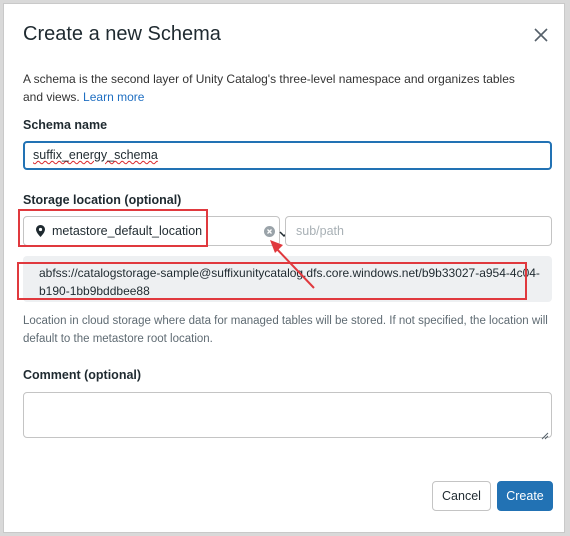 This screenshot has height=536, width=570. I want to click on create-button: Create, so click(525, 496).